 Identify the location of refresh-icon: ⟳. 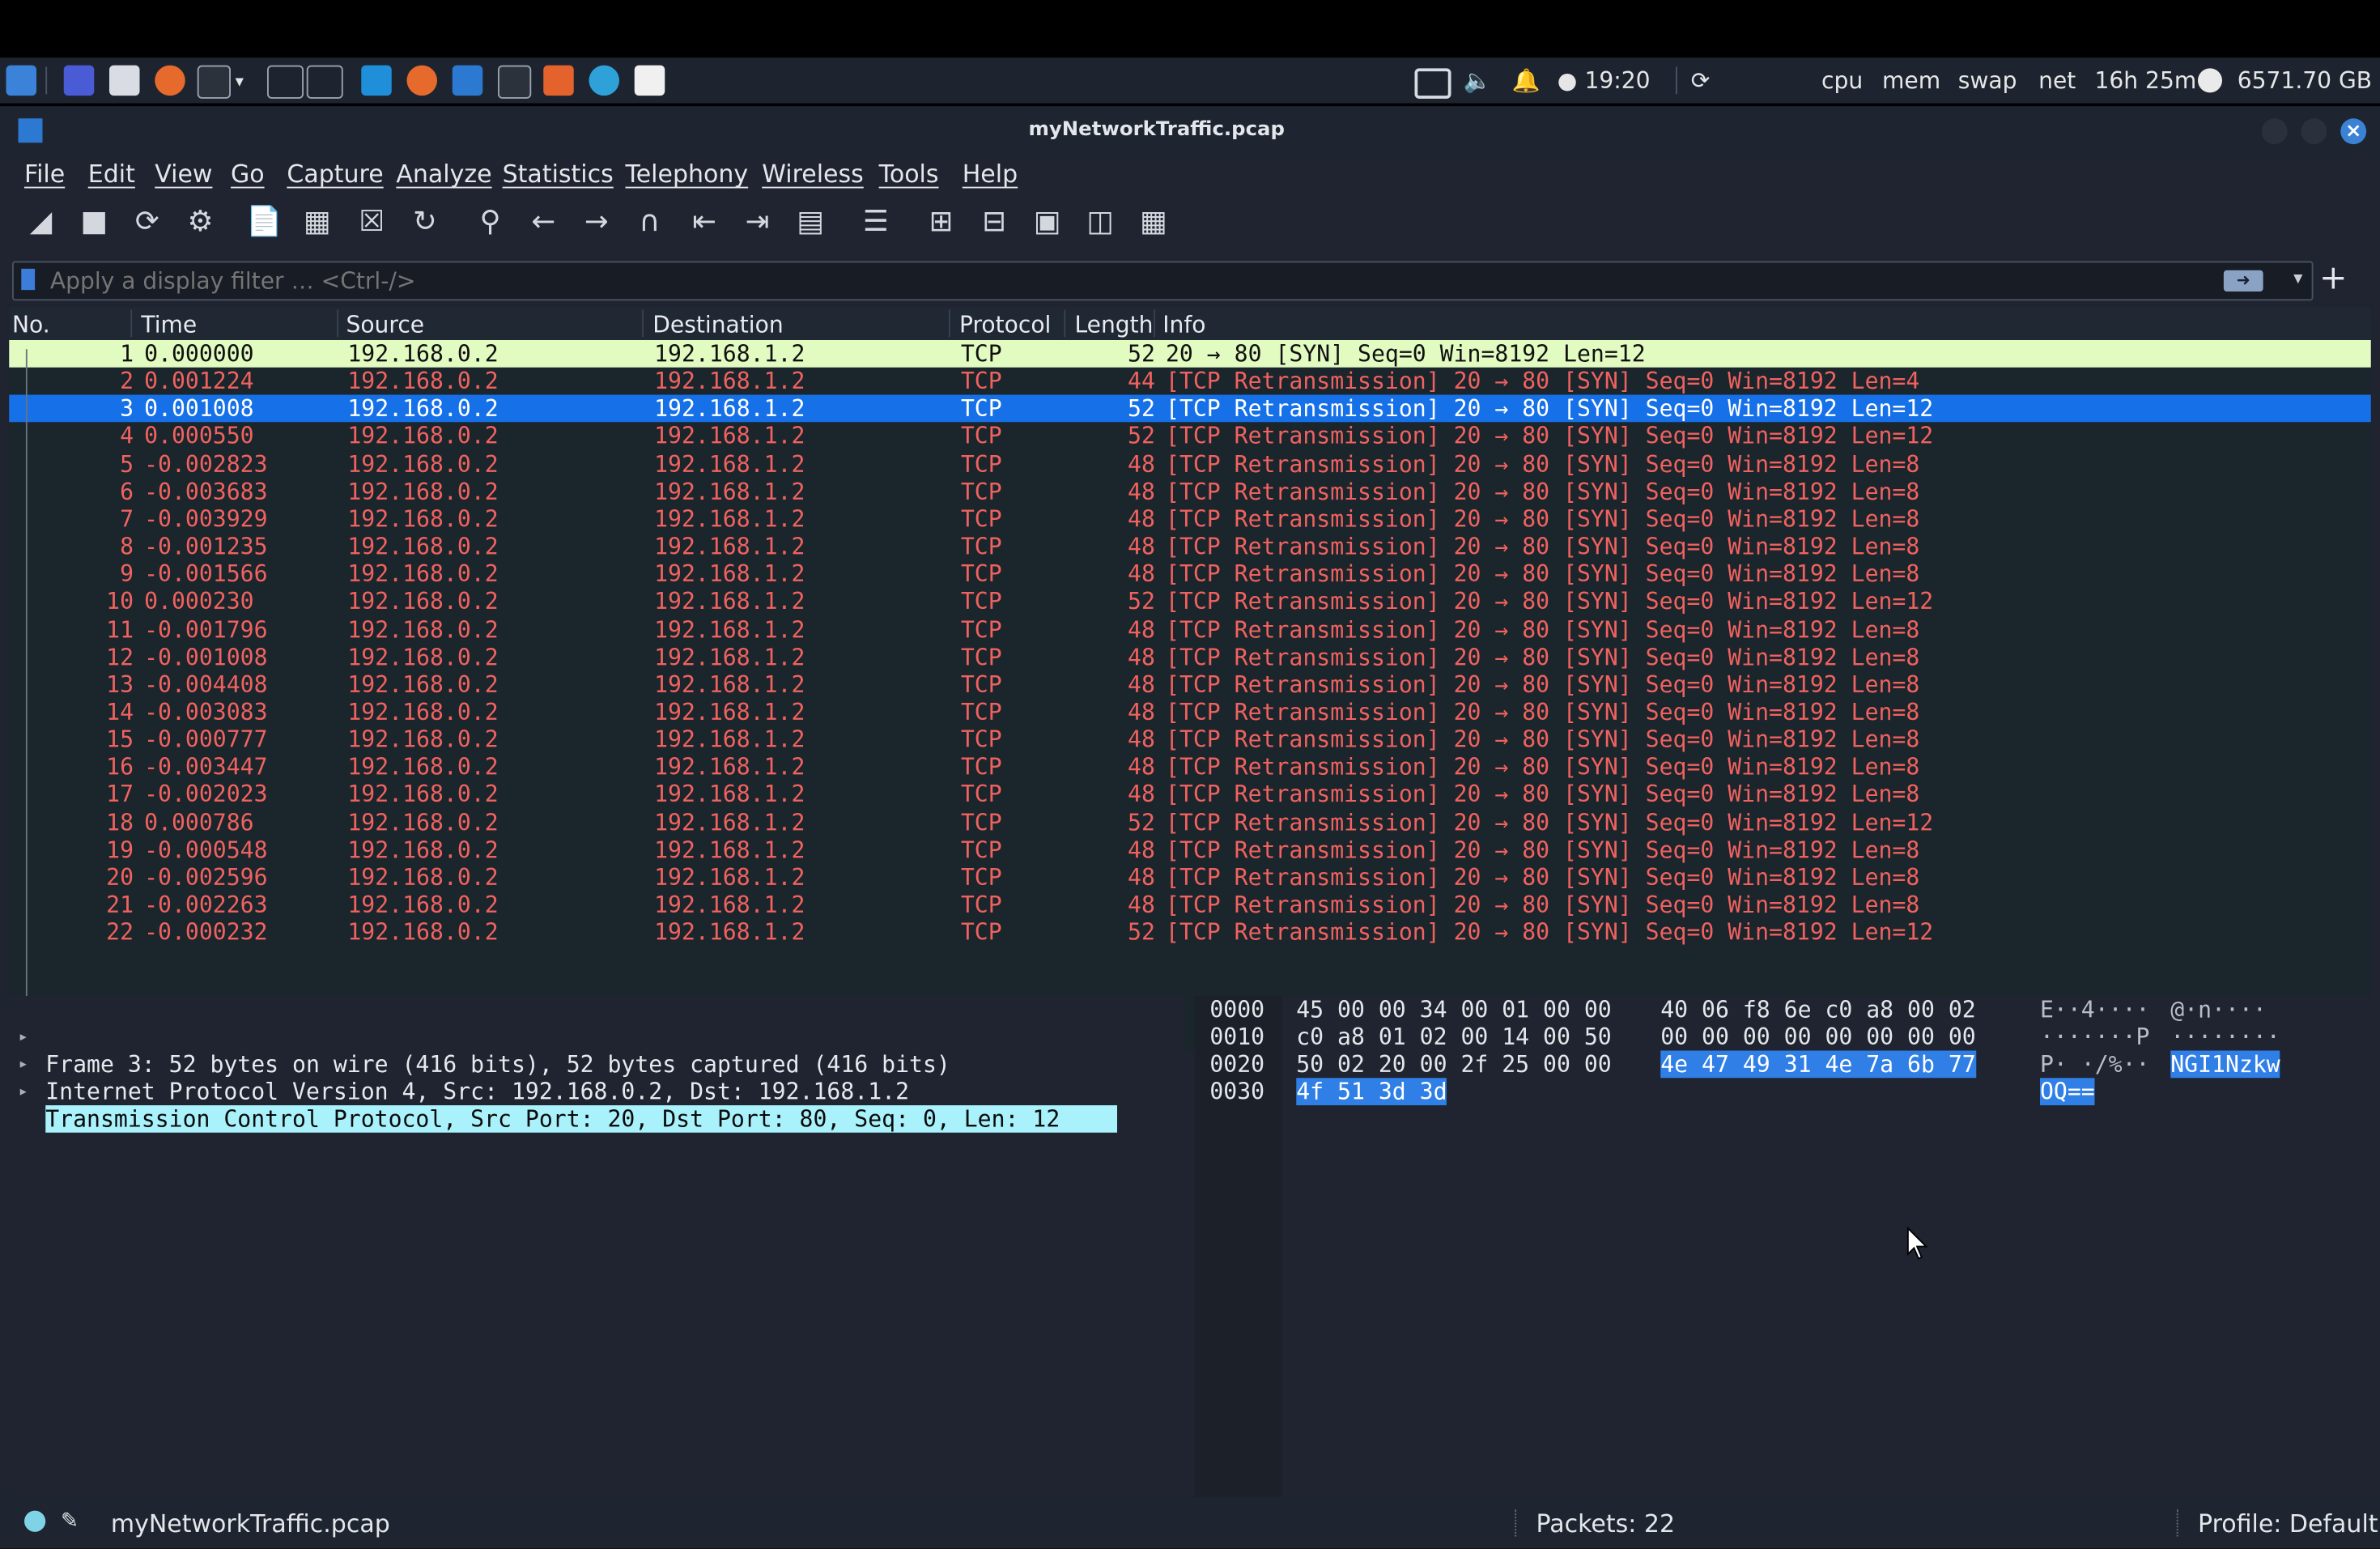
(1701, 81).